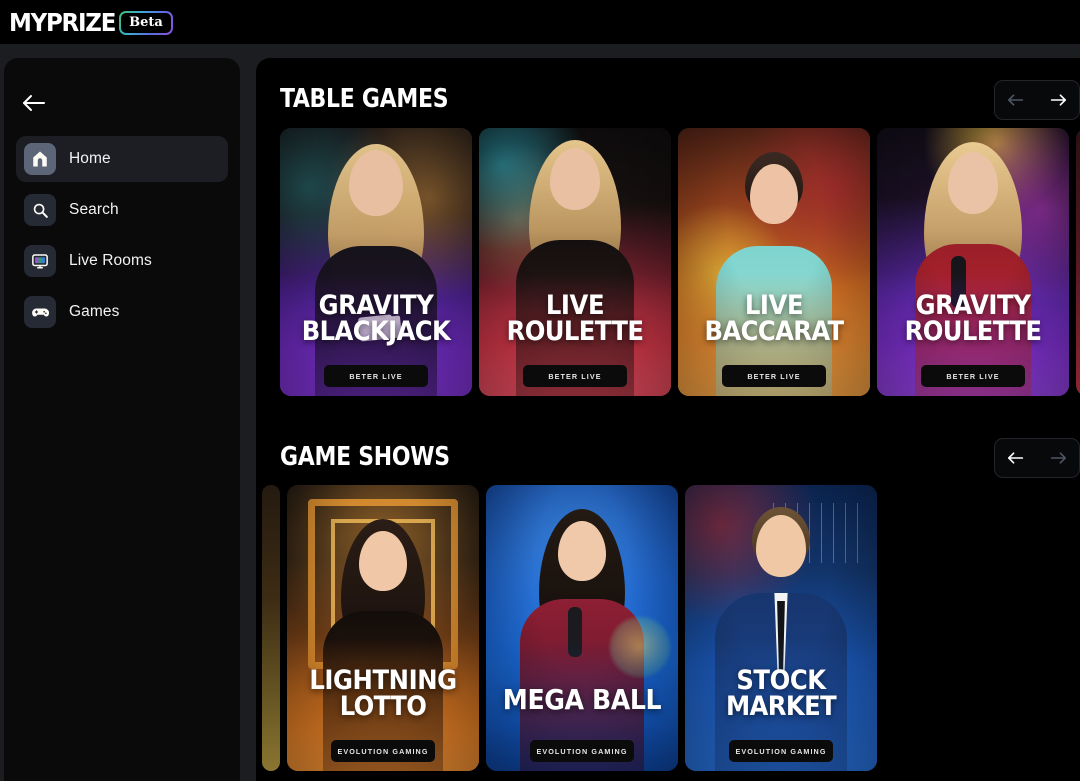  I want to click on card-title-line2: BLACKJACK, so click(376, 331).